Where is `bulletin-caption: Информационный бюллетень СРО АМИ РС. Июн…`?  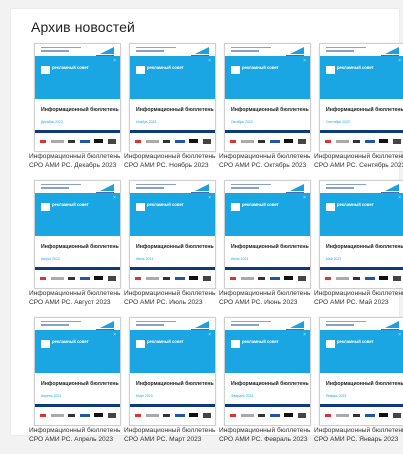
bulletin-caption: Информационный бюллетень СРО АМИ РС. Июн… is located at coordinates (269, 298).